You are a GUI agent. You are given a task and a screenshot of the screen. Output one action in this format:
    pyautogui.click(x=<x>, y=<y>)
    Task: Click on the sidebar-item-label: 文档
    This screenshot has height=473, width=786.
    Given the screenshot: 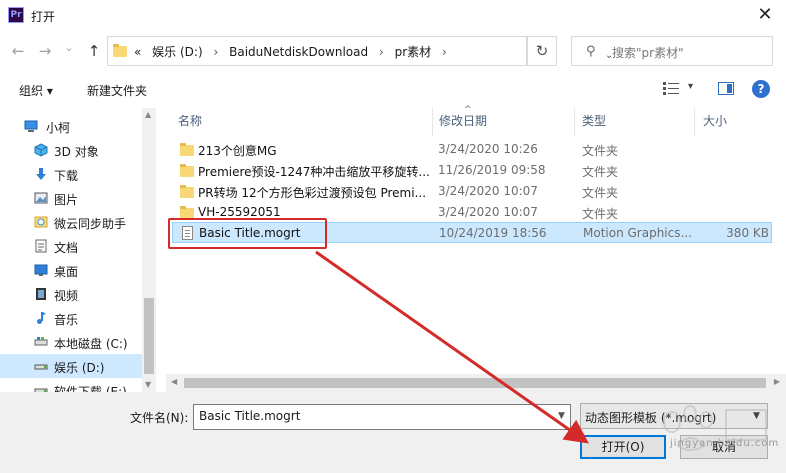 What is the action you would take?
    pyautogui.click(x=66, y=248)
    